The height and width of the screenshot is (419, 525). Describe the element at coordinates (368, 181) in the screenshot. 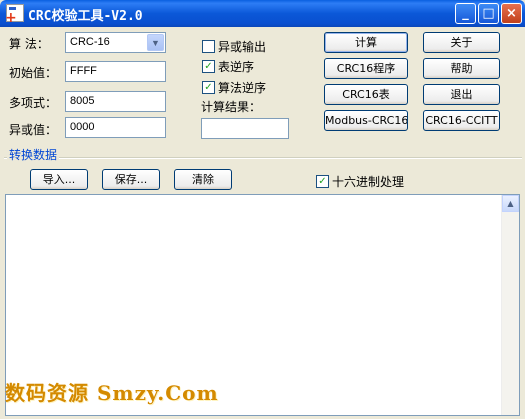

I see `hex-process-label: 十六进制处理` at that location.